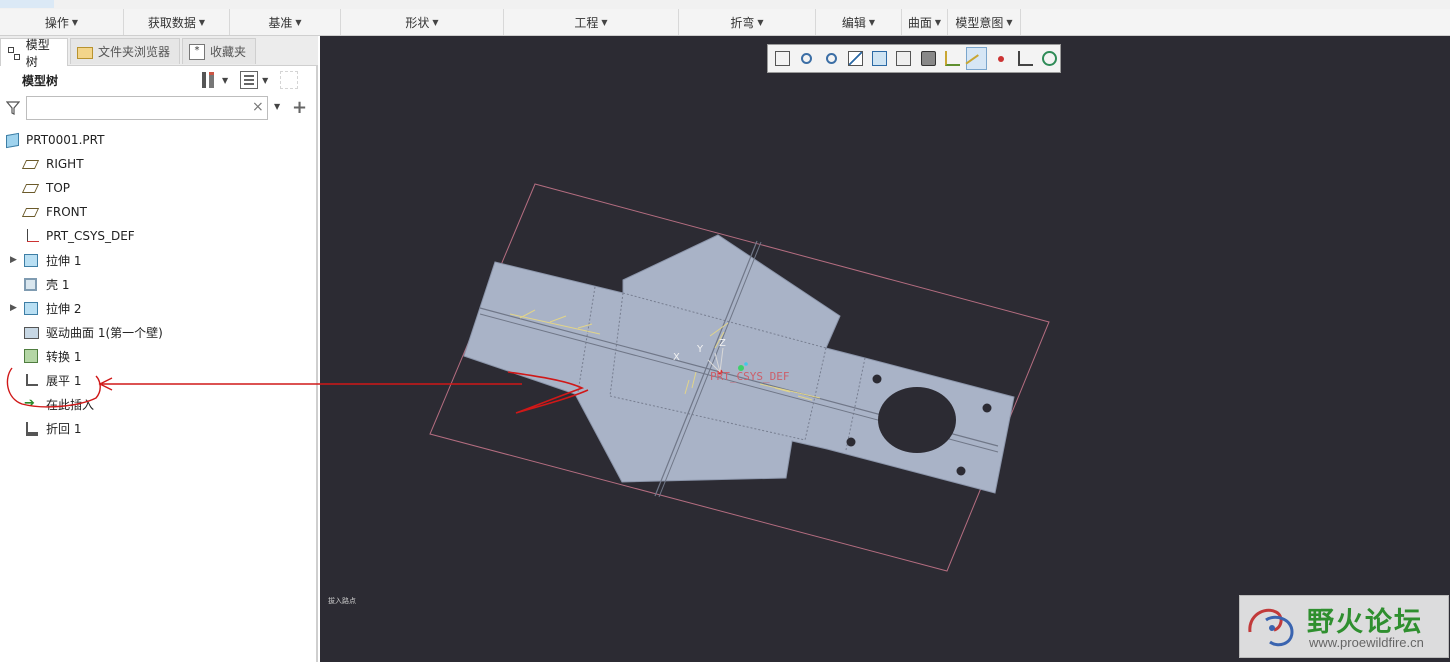 The image size is (1450, 662). I want to click on tree-item: FRONT, so click(158, 212).